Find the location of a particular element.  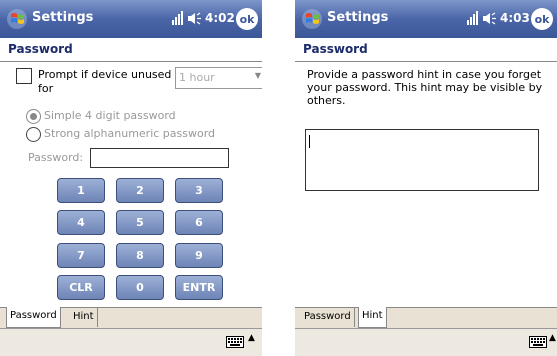

radio-label: Simple 4 digit password is located at coordinates (110, 115).